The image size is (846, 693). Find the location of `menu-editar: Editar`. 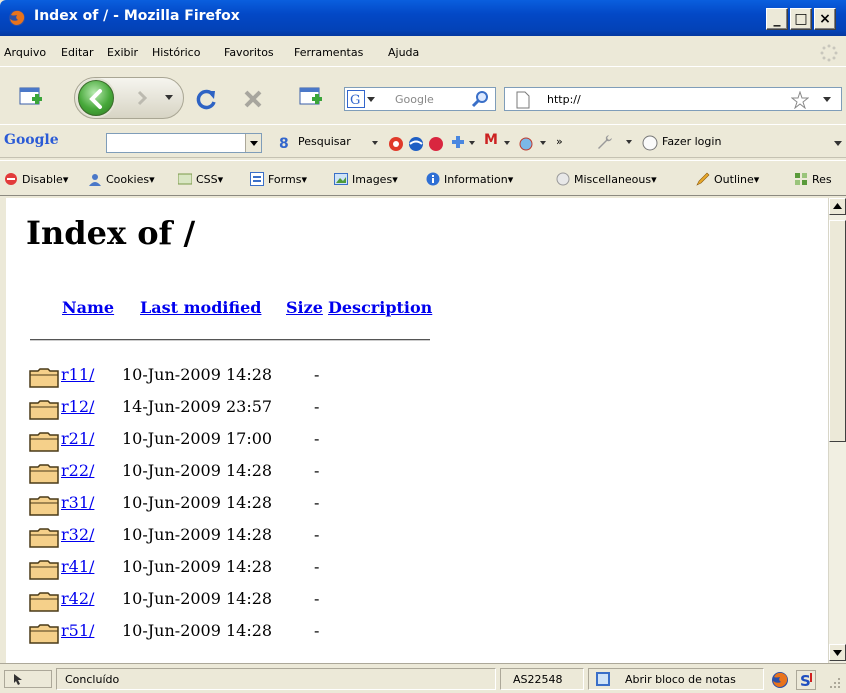

menu-editar: Editar is located at coordinates (77, 52).